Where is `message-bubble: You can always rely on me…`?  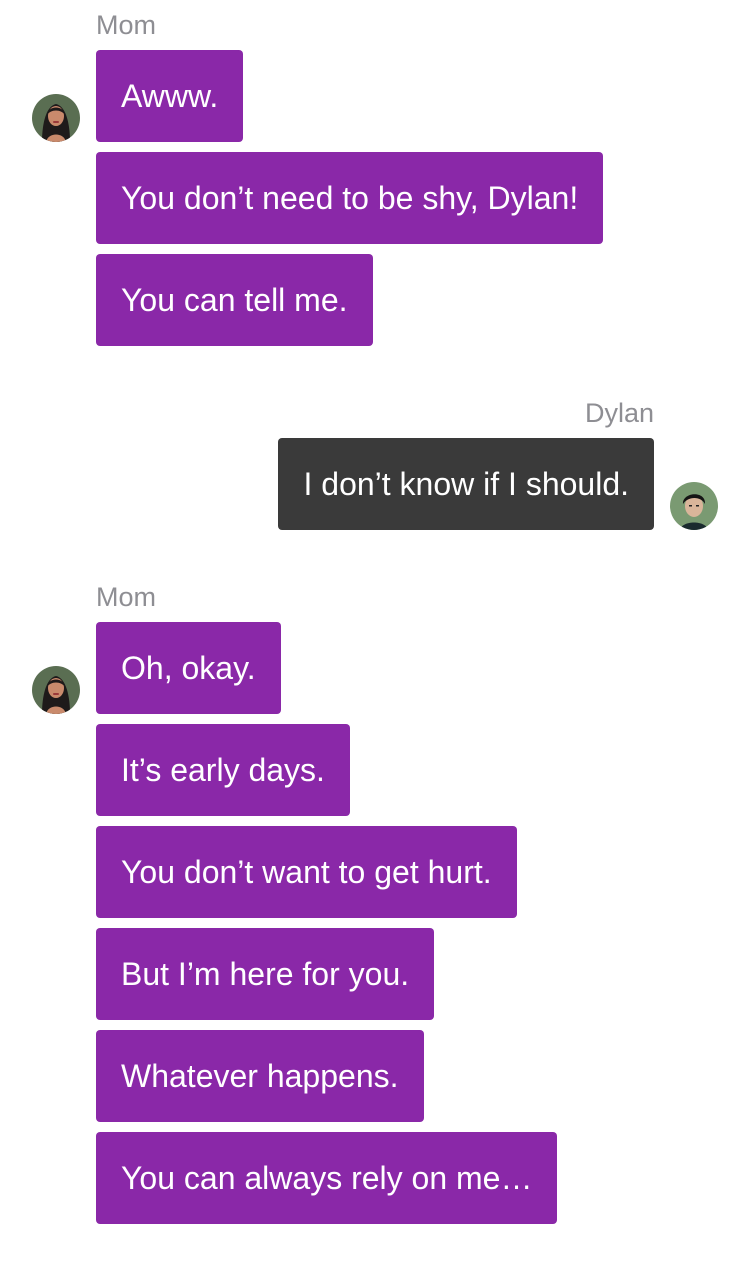 message-bubble: You can always rely on me… is located at coordinates (327, 1178).